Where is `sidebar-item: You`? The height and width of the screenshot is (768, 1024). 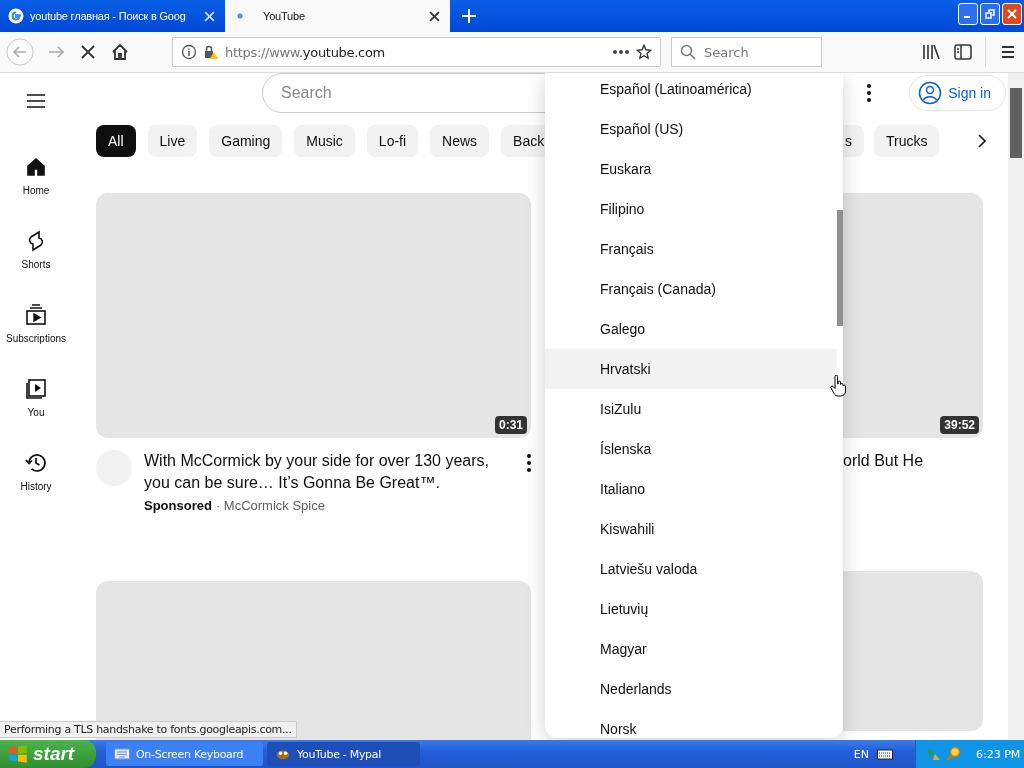 sidebar-item: You is located at coordinates (36, 414).